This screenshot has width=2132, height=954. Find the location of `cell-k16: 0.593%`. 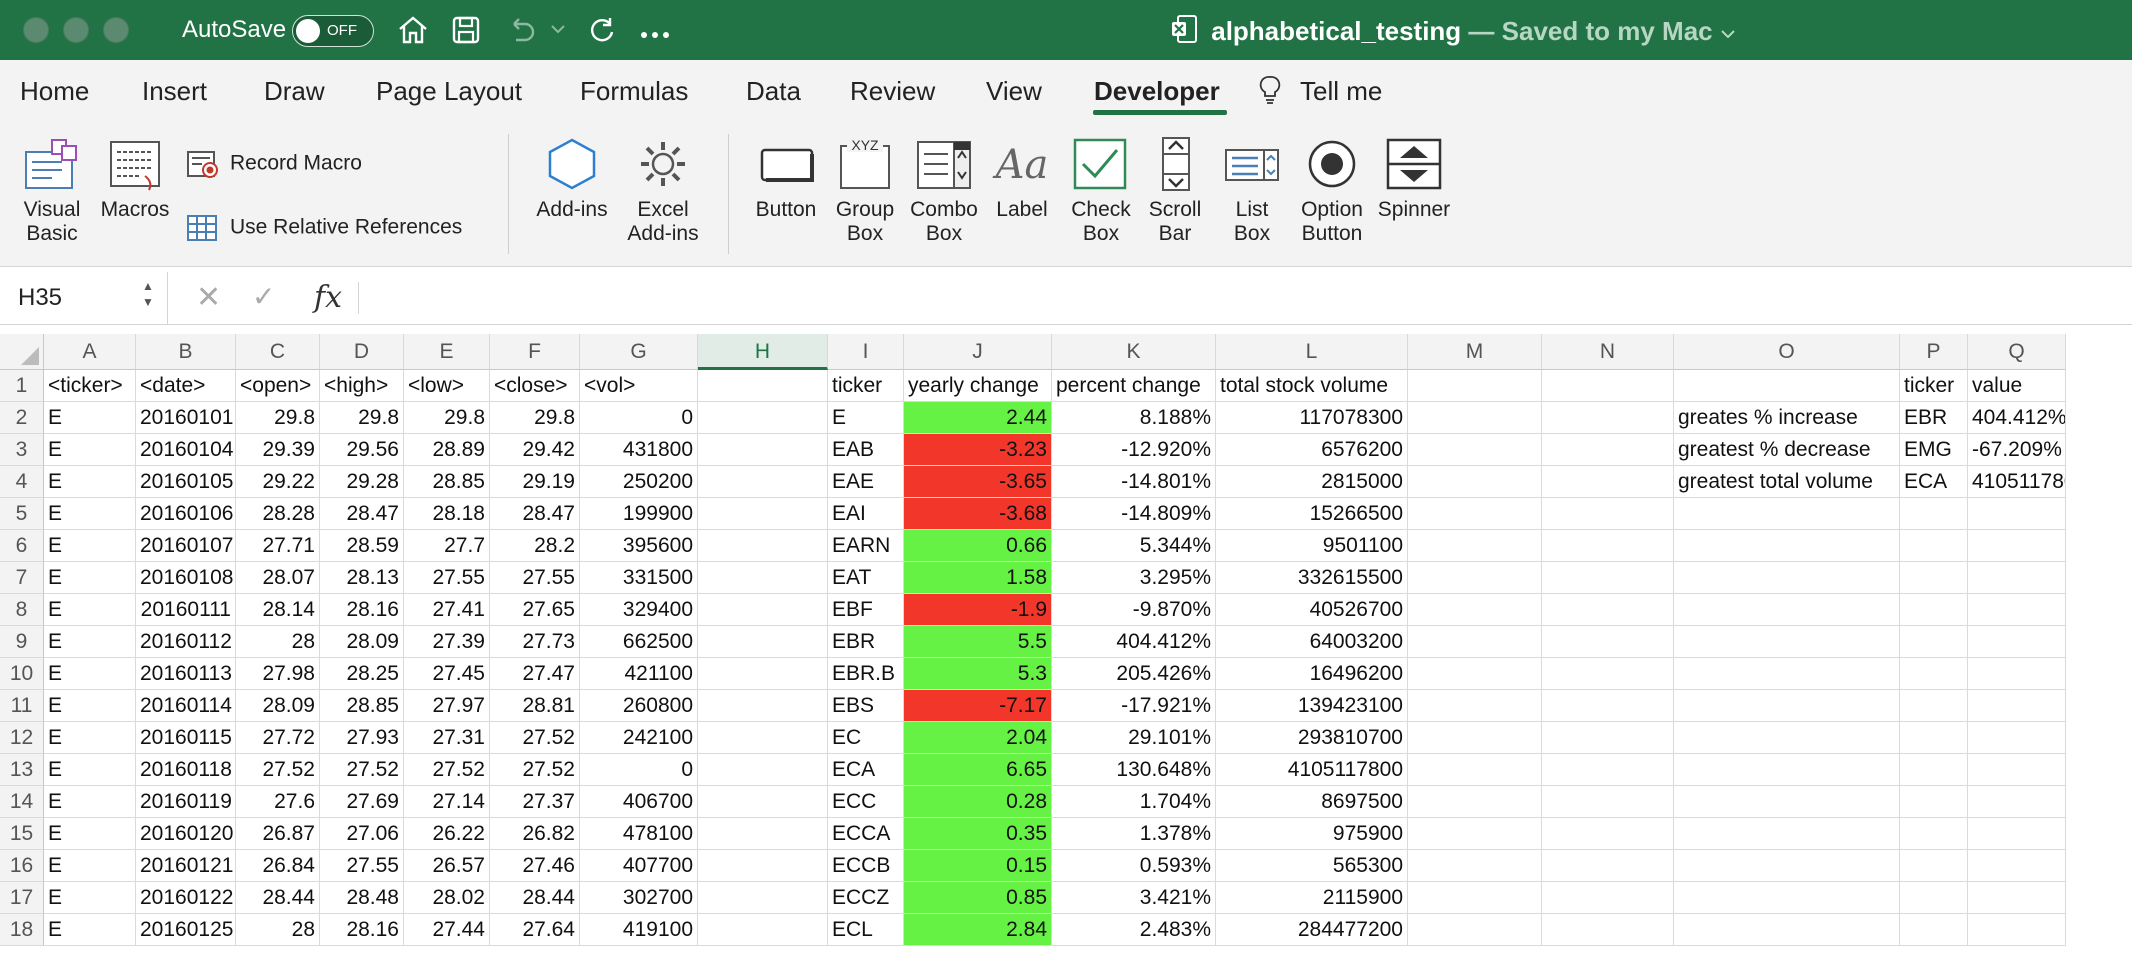

cell-k16: 0.593% is located at coordinates (1134, 866).